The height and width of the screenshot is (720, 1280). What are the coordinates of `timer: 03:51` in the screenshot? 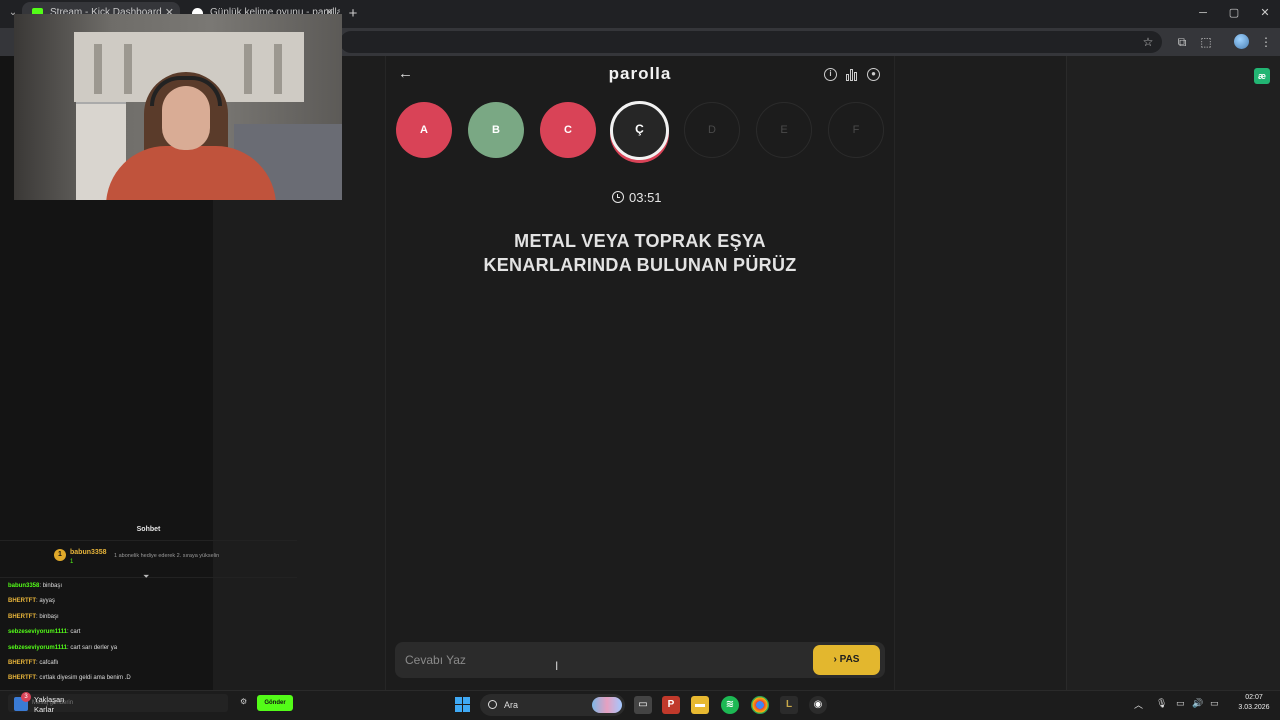 It's located at (647, 198).